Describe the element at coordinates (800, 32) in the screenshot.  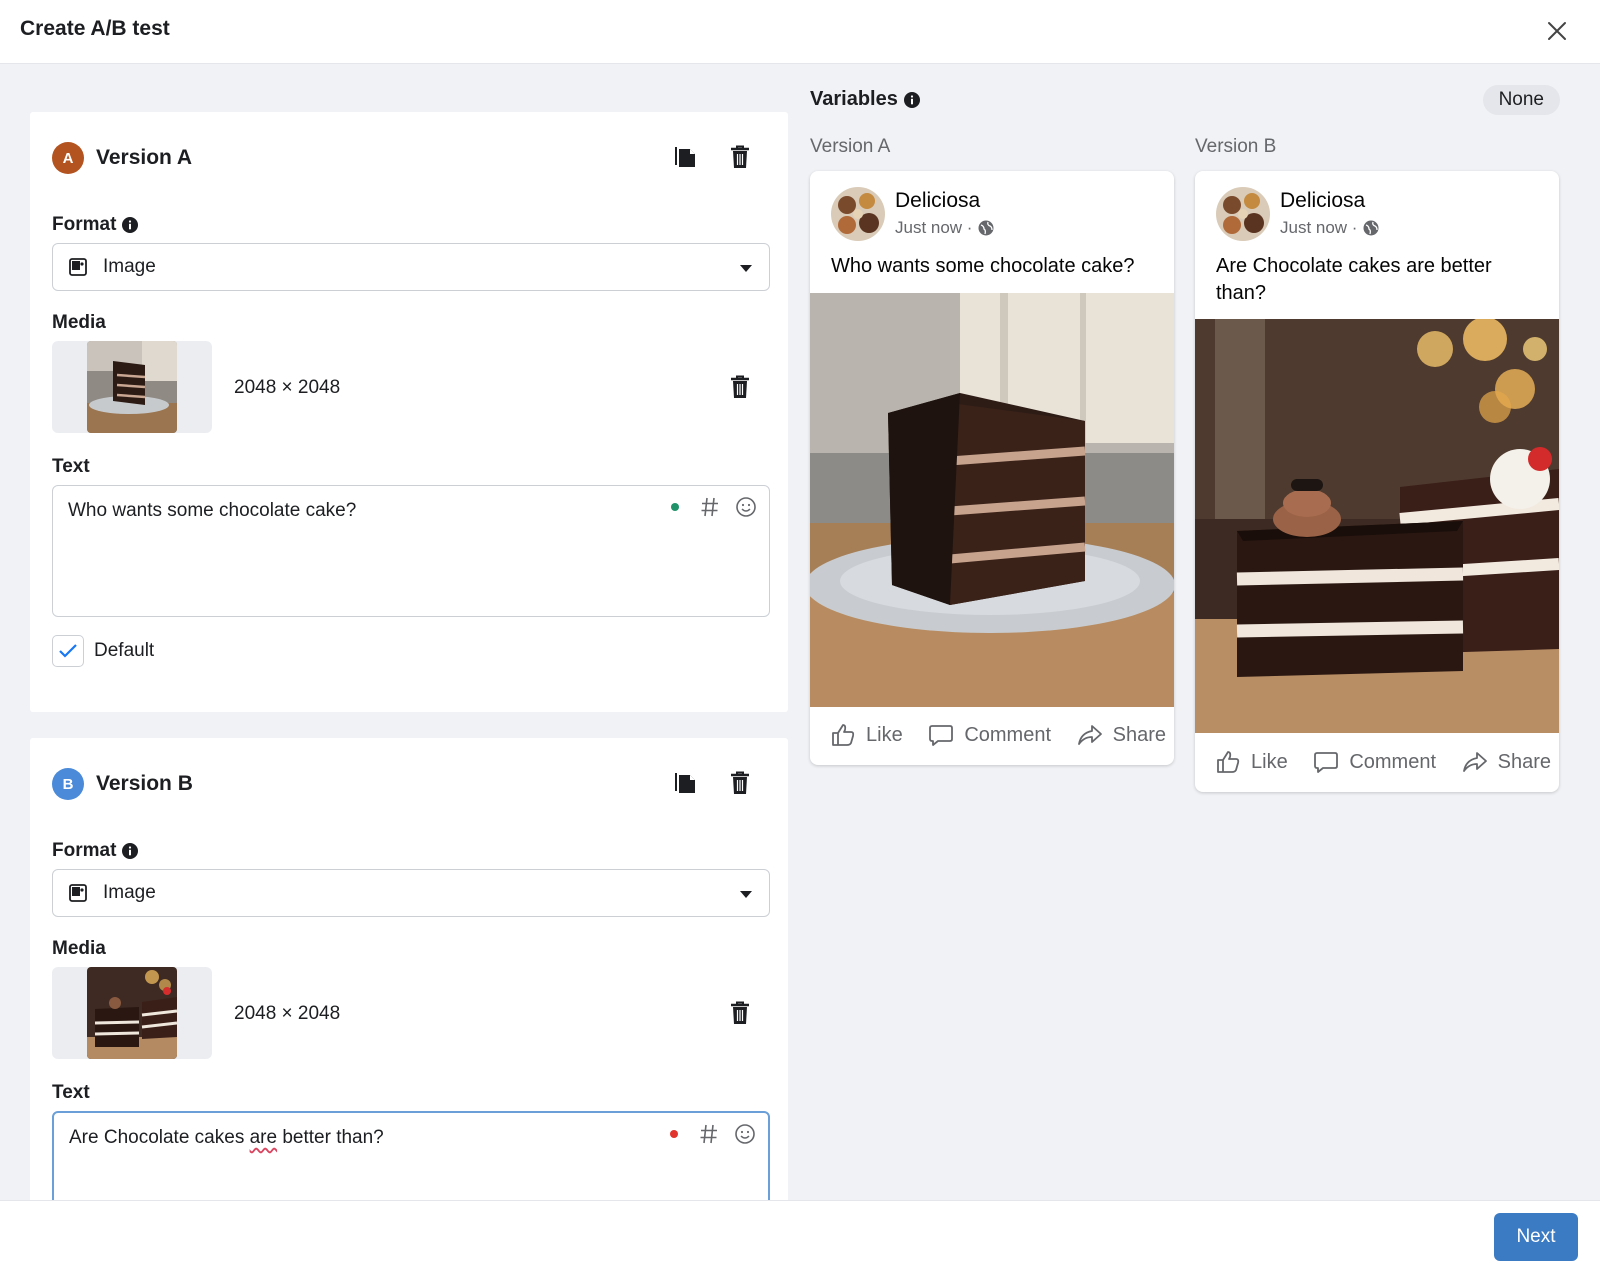
I see `dialog-header: Create A/B test` at that location.